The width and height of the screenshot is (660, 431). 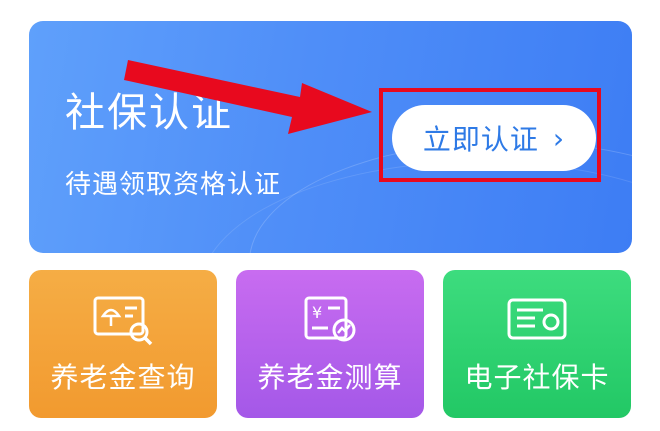 I want to click on social-security-card-card: 电子社保卡, so click(x=537, y=344).